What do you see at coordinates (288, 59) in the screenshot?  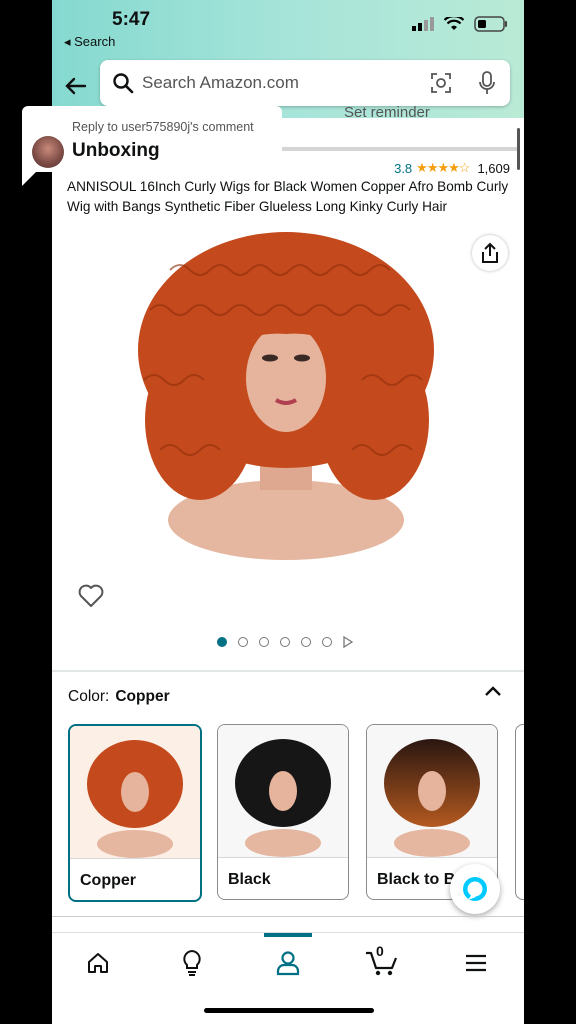 I see `header: 5:47 ◂ Search` at bounding box center [288, 59].